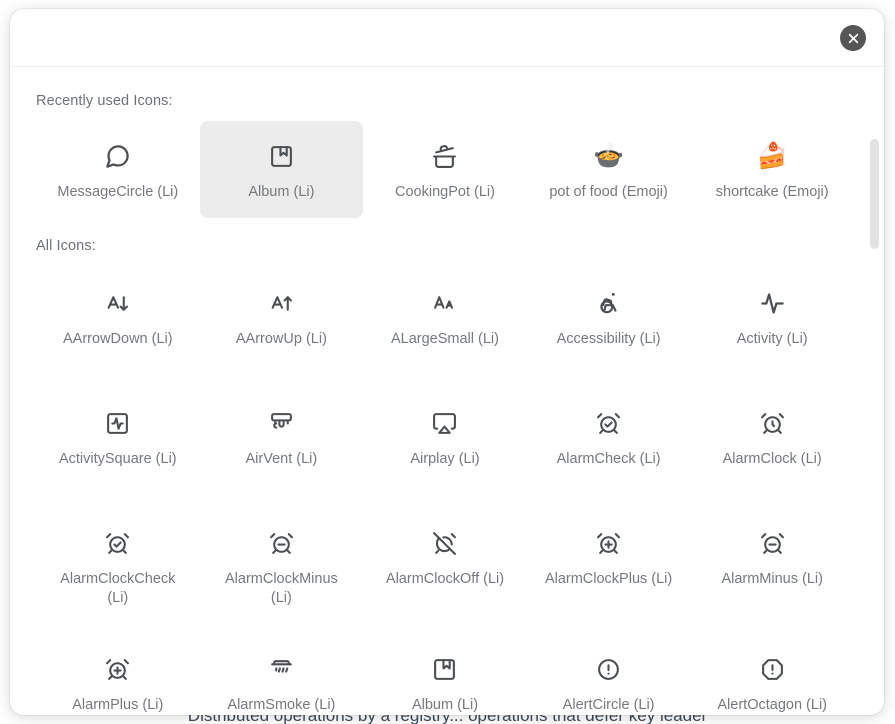 The height and width of the screenshot is (724, 895). Describe the element at coordinates (445, 565) in the screenshot. I see `icon-cell-alarm-clock-off-icon: AlarmClockOff (Li)` at that location.